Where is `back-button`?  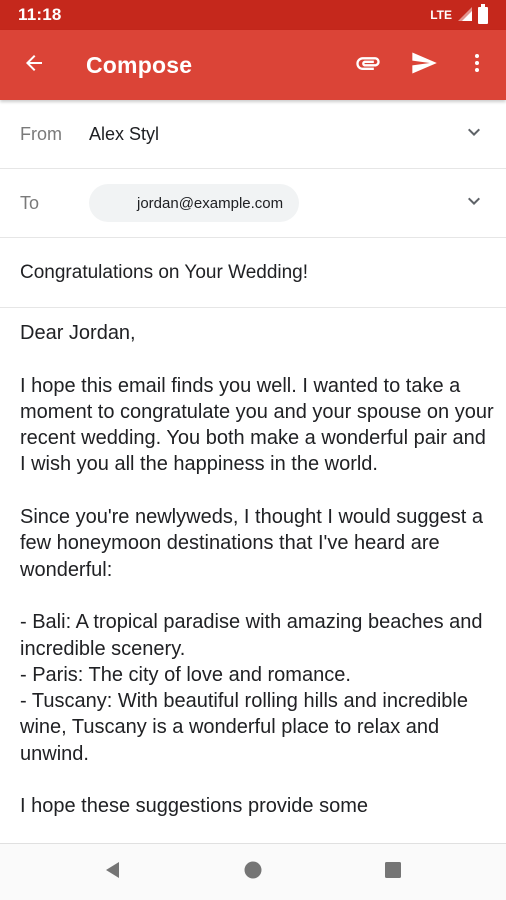
back-button is located at coordinates (35, 65).